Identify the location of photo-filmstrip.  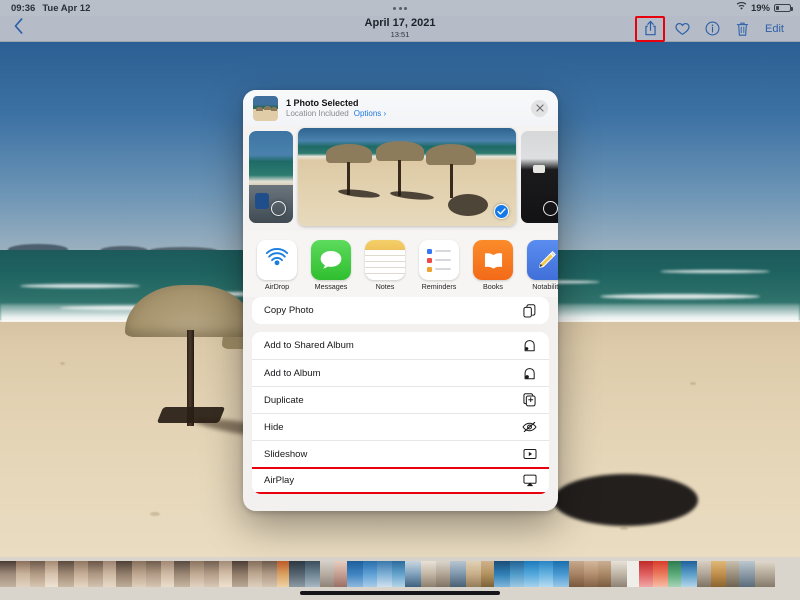
(400, 574).